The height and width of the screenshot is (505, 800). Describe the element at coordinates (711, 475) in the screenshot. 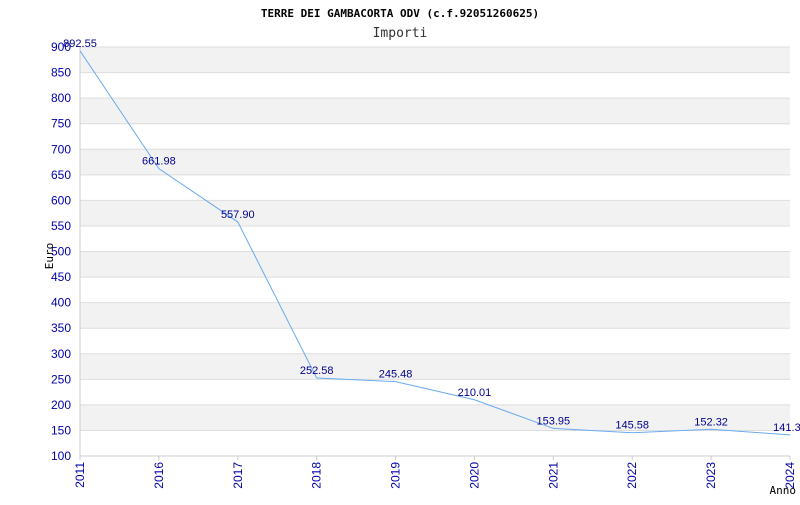

I see `x-tick-label: 2023` at that location.